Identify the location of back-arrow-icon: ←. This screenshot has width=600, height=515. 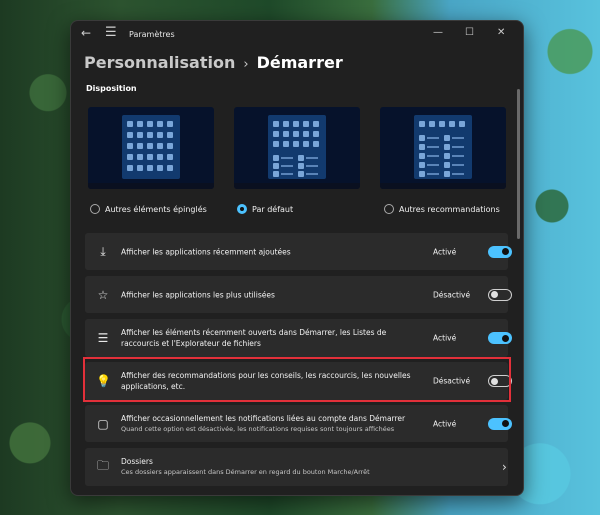
(86, 33).